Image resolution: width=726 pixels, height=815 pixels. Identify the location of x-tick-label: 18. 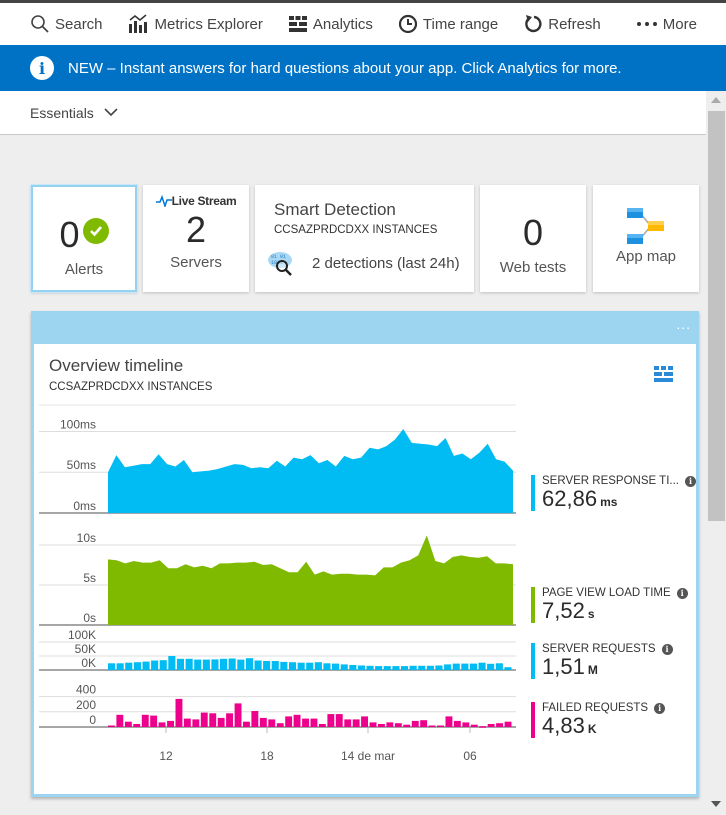
(267, 756).